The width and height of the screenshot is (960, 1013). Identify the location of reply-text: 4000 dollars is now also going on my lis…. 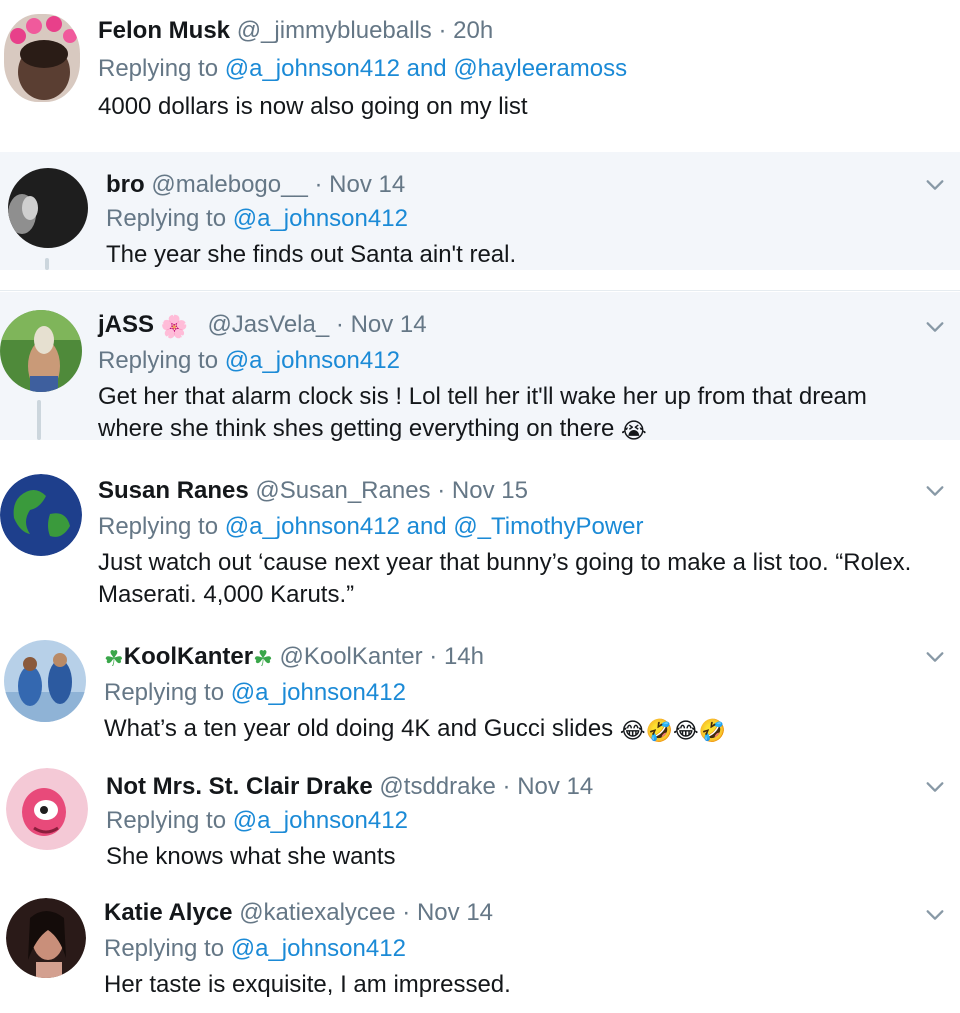
(313, 106).